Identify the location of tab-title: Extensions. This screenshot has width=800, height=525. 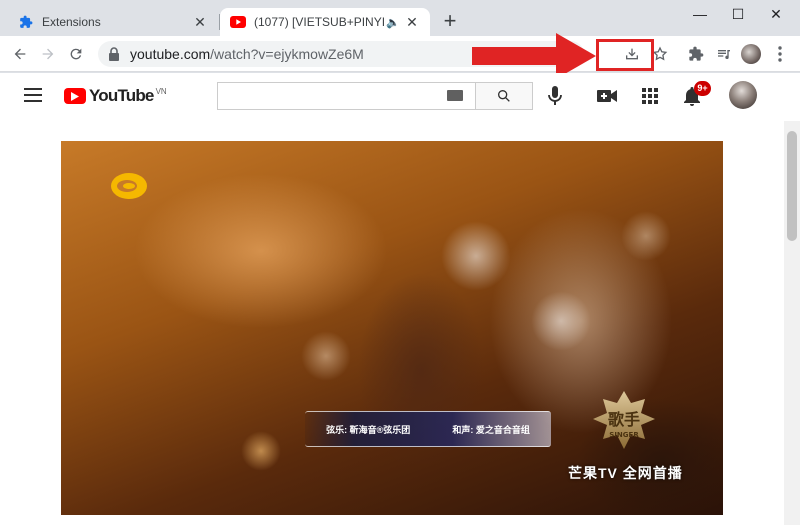
(71, 22).